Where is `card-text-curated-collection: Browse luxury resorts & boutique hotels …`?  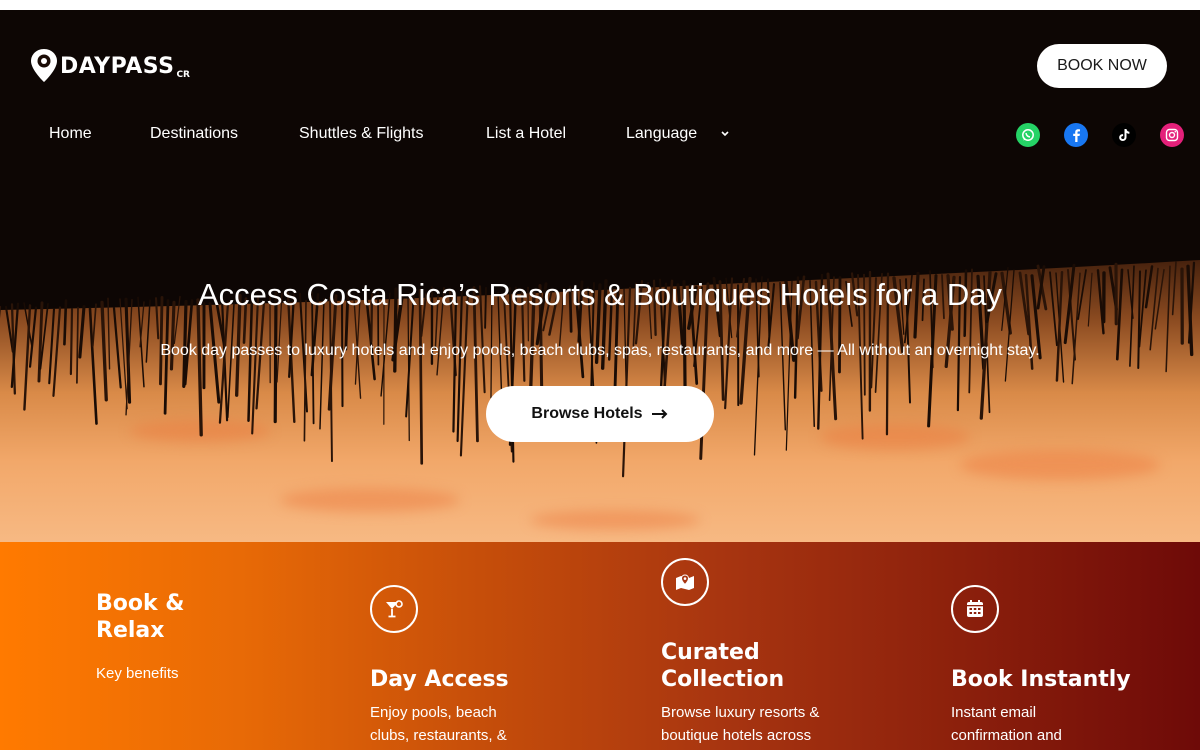
card-text-curated-collection: Browse luxury resorts & boutique hotels … is located at coordinates (740, 724).